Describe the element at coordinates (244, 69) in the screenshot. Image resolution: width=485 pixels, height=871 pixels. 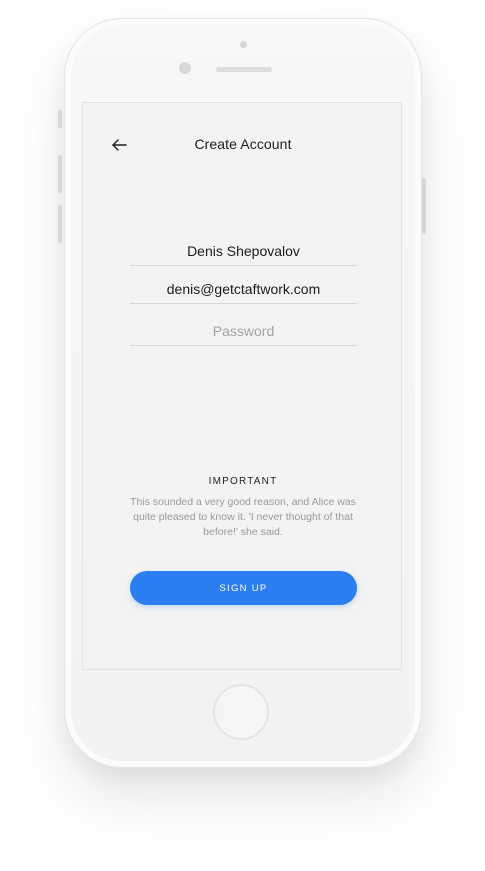
I see `earpiece-speaker` at that location.